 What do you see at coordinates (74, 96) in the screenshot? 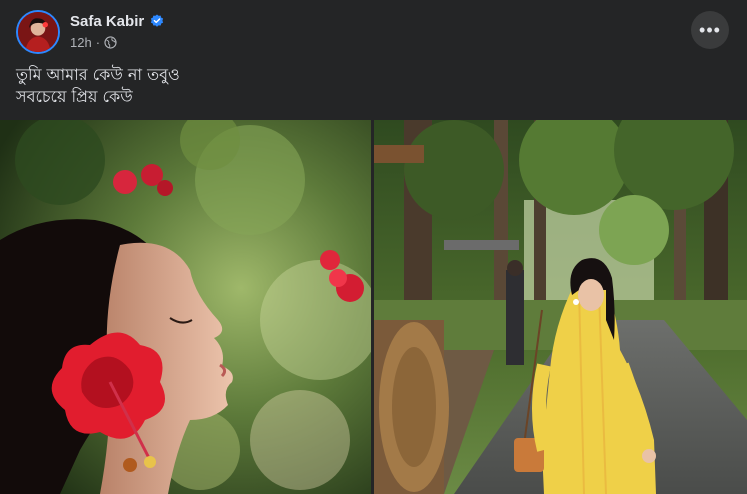
I see `caption-line-2: সবচেয়ে প্রিয় কেউ` at bounding box center [74, 96].